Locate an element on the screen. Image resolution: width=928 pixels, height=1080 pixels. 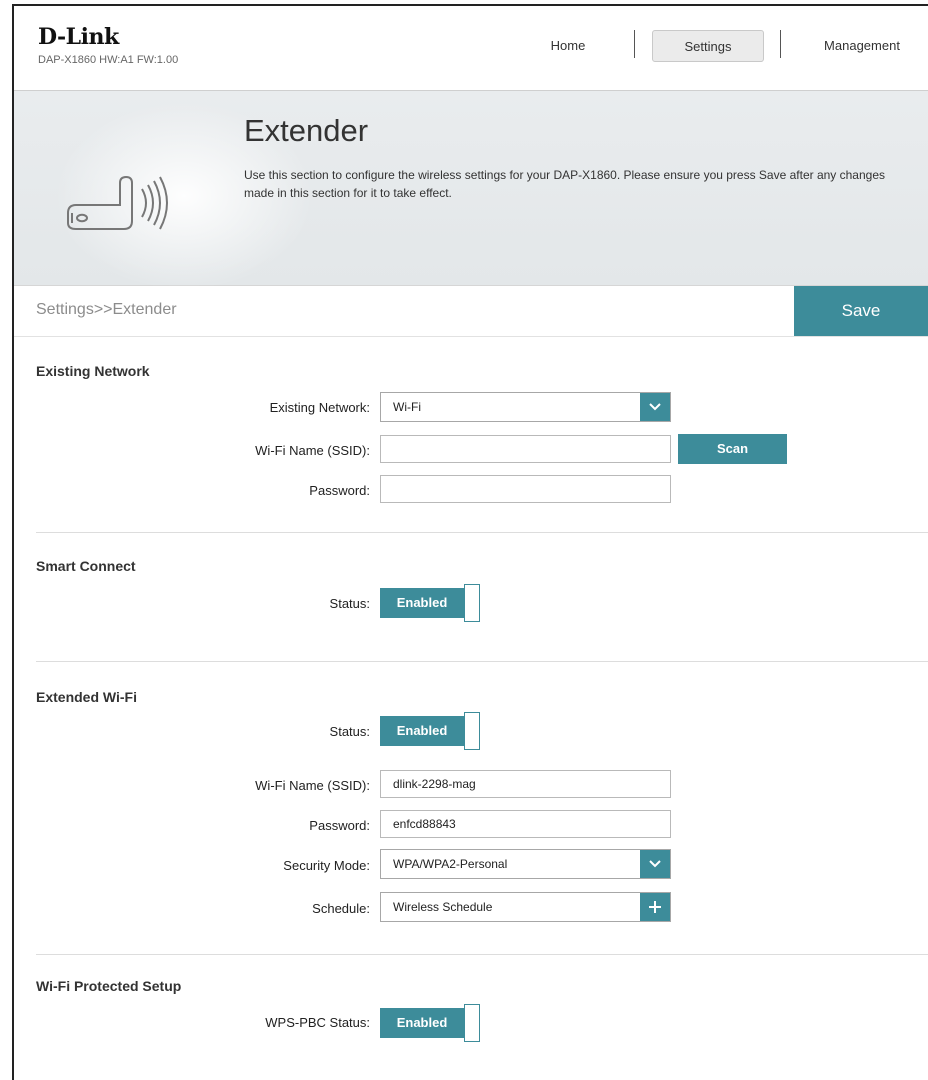
extender-wireless-icon is located at coordinates (137, 213).